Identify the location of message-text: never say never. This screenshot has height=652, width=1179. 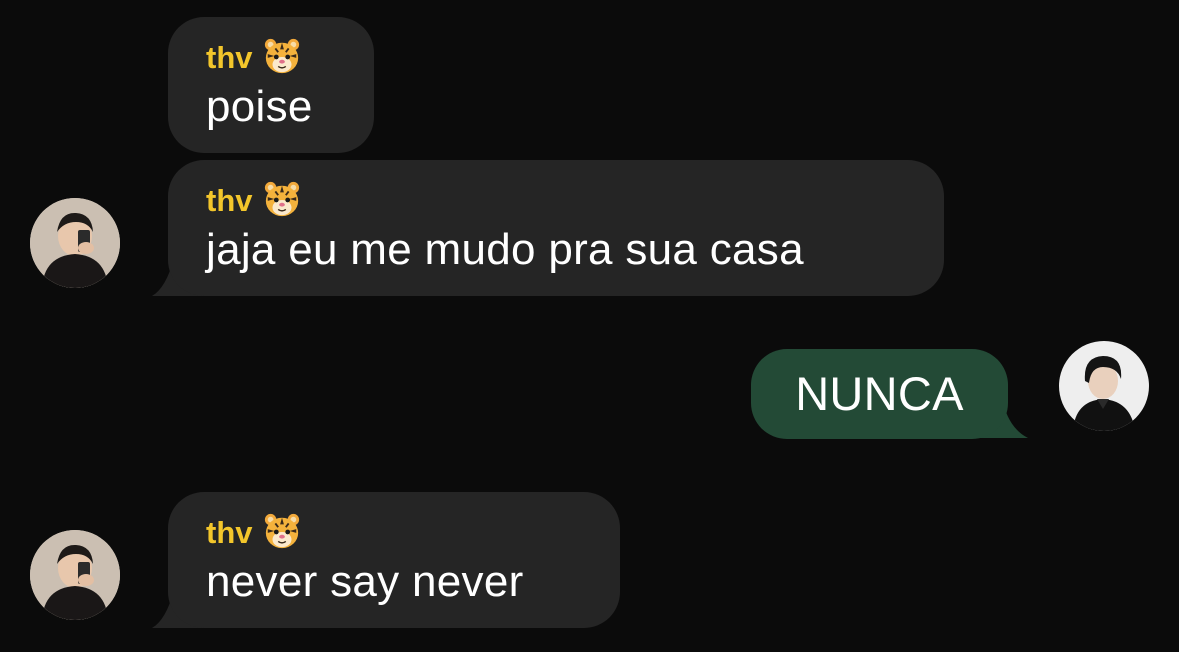
(365, 581).